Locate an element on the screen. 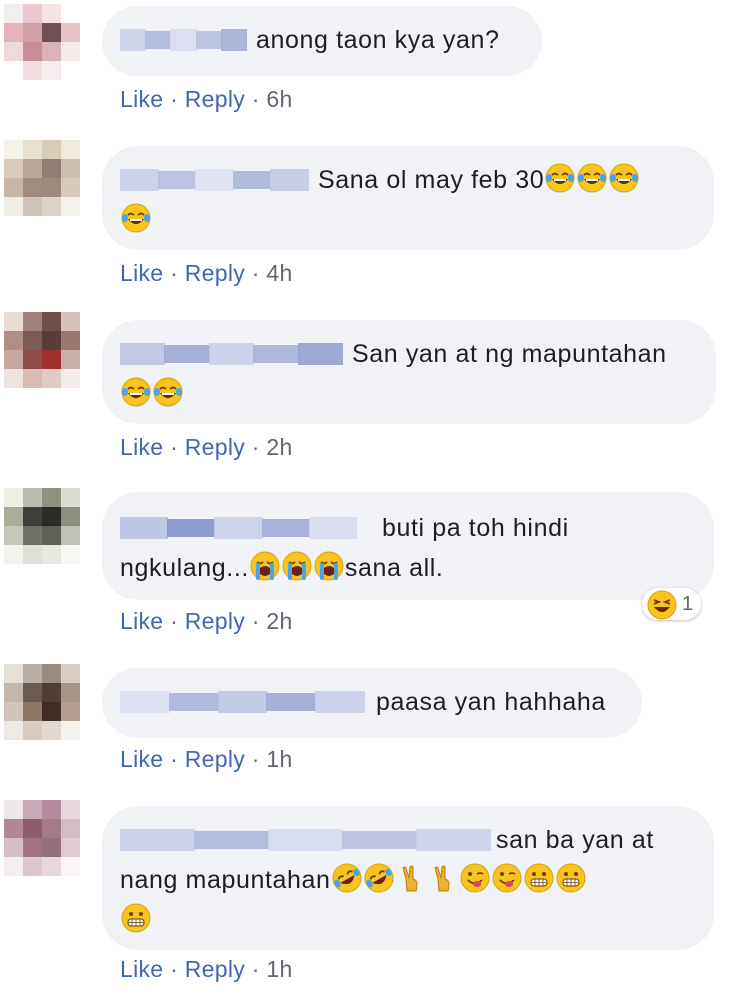  comment-bubble: san ba yan at nang mapuntahan is located at coordinates (408, 878).